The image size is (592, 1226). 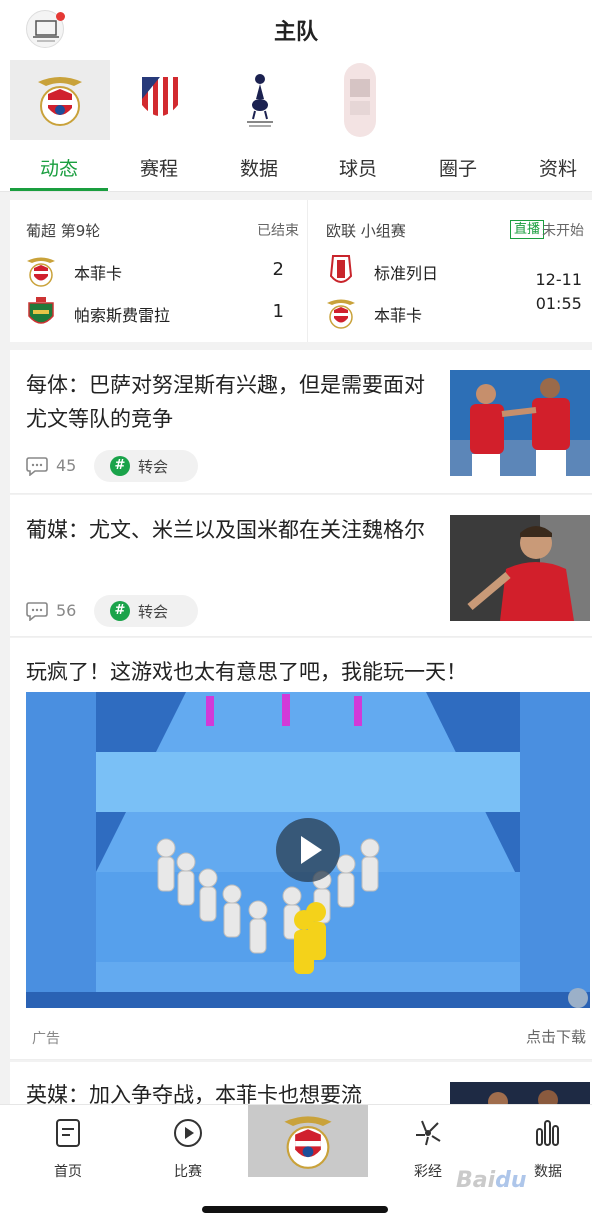 I want to click on match-status: 未开始, so click(x=563, y=231).